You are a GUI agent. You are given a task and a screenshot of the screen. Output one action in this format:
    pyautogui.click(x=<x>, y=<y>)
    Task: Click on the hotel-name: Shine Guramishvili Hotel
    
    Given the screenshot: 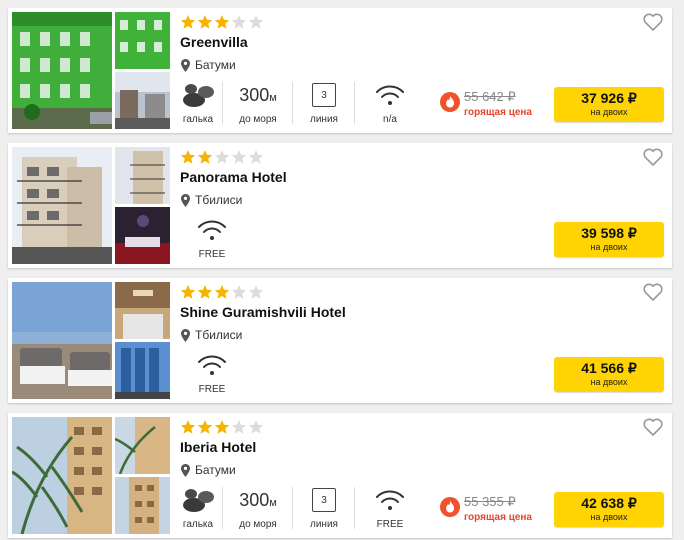 What is the action you would take?
    pyautogui.click(x=263, y=312)
    